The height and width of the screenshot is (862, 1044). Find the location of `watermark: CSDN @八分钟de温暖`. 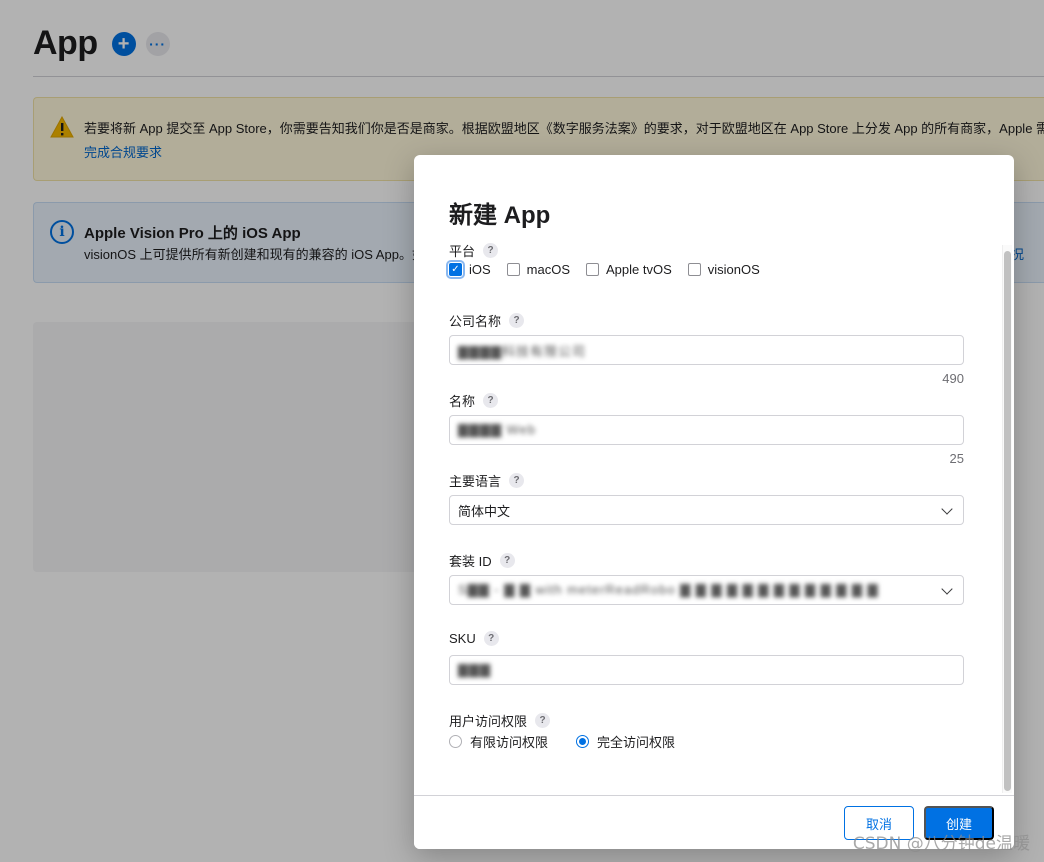

watermark: CSDN @八分钟de温暖 is located at coordinates (941, 844).